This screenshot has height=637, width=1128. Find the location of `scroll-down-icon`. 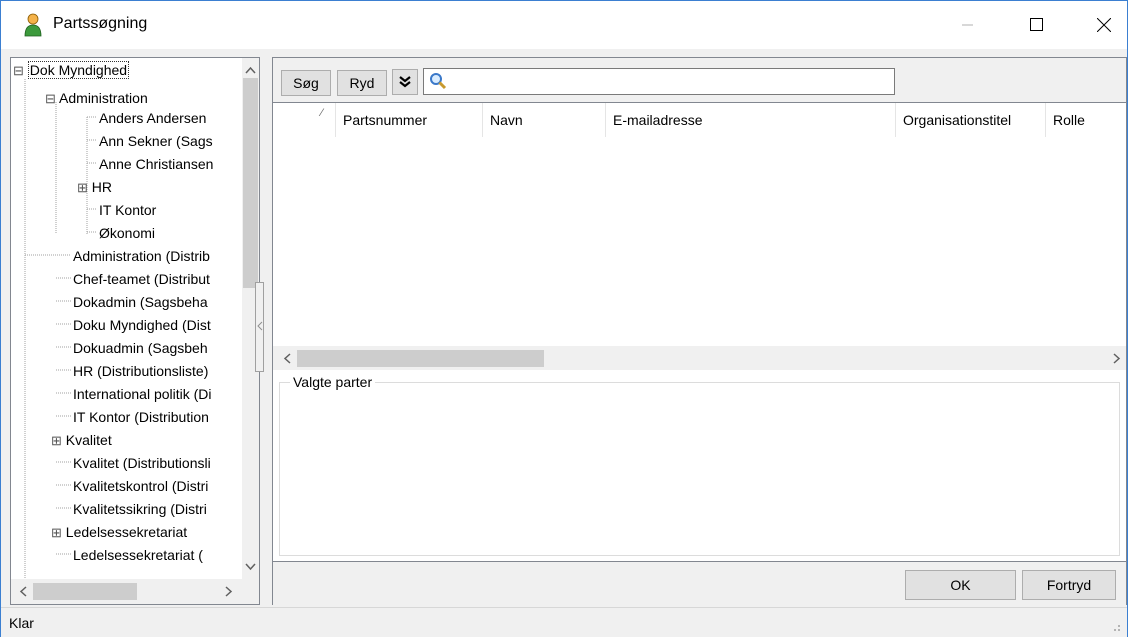

scroll-down-icon is located at coordinates (250, 567).